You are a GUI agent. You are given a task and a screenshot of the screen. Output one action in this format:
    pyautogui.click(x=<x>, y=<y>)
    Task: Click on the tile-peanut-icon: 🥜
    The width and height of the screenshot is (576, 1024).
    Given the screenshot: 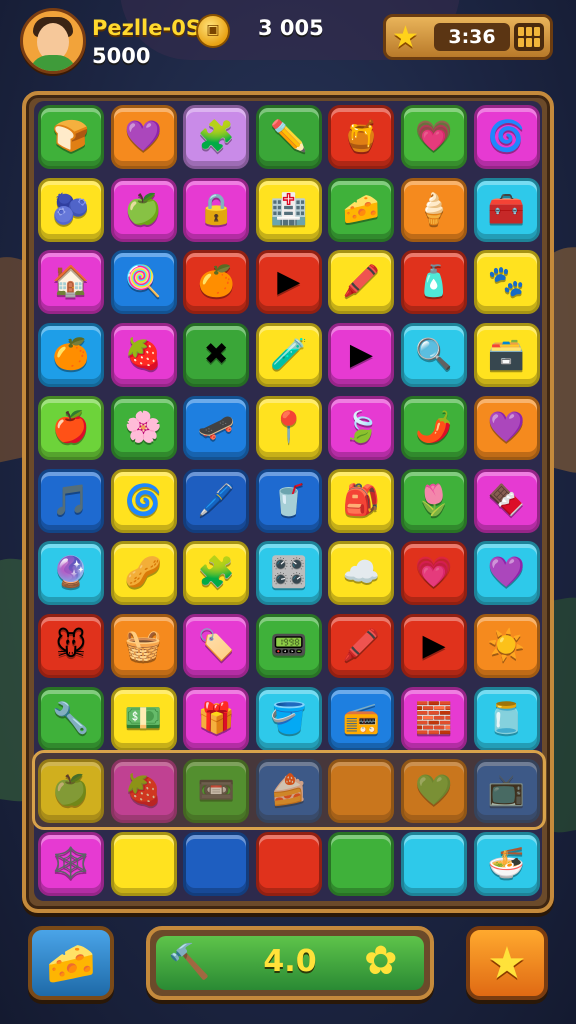 What is the action you would take?
    pyautogui.click(x=143, y=573)
    